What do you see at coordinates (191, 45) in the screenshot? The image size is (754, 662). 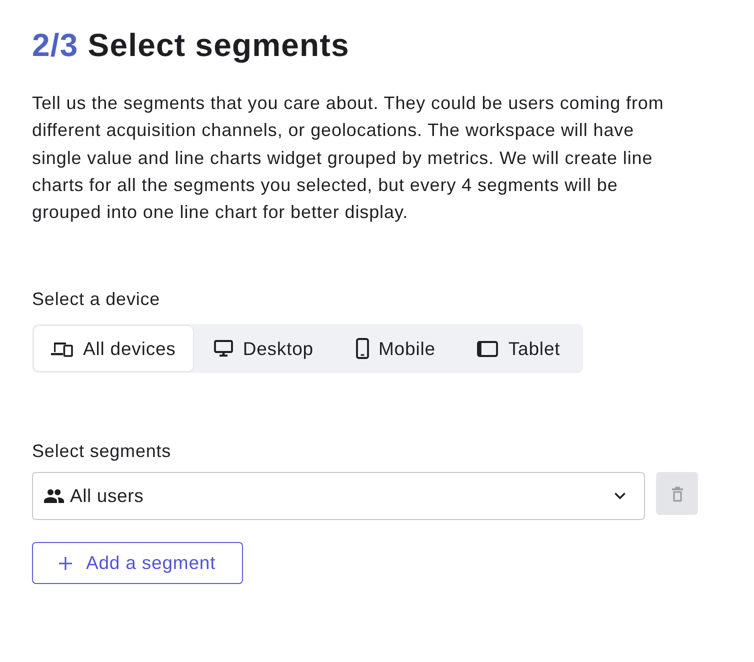 I see `page-heading: 2/3 Select segments` at bounding box center [191, 45].